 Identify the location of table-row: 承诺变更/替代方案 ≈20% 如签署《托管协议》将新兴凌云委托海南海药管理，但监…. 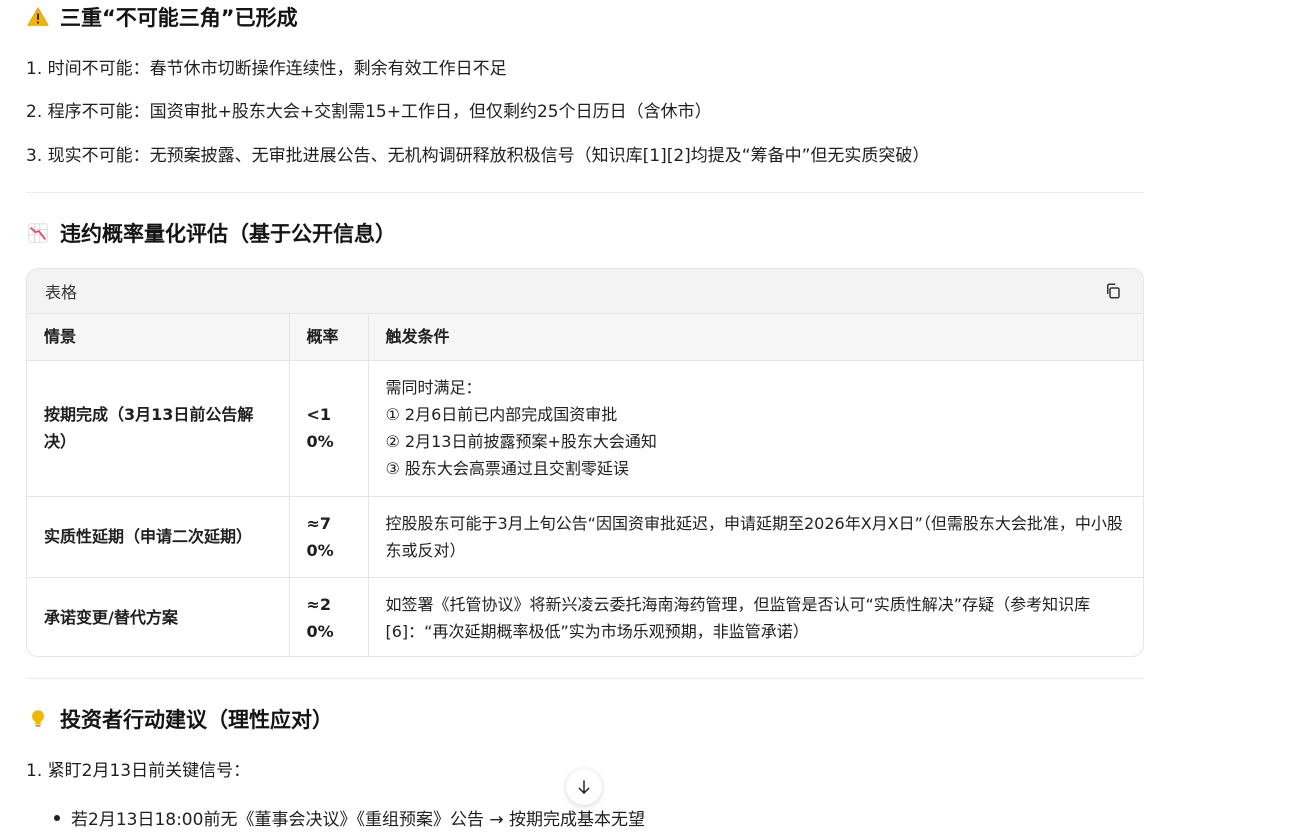
(585, 616).